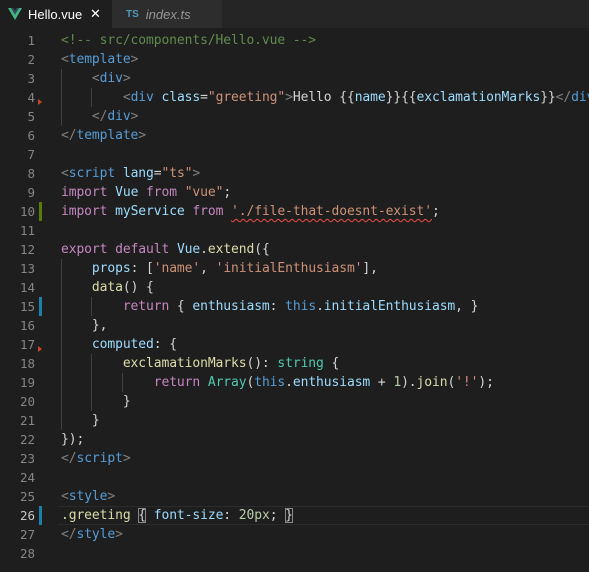 The height and width of the screenshot is (572, 589). Describe the element at coordinates (294, 14) in the screenshot. I see `tab-bar: Hello.vue ✕ TS index.ts` at that location.